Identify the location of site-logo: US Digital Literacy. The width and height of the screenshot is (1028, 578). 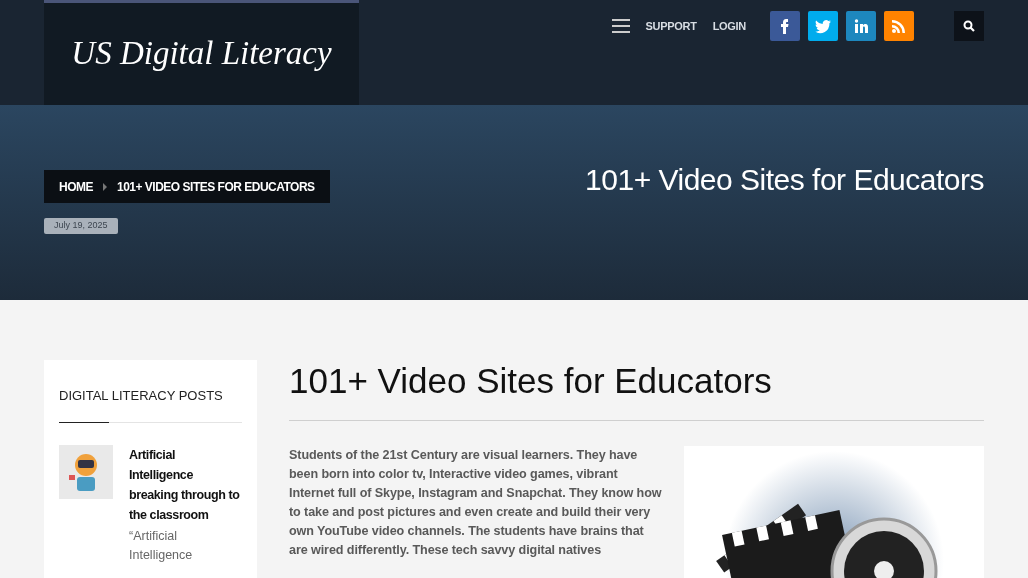
(201, 54).